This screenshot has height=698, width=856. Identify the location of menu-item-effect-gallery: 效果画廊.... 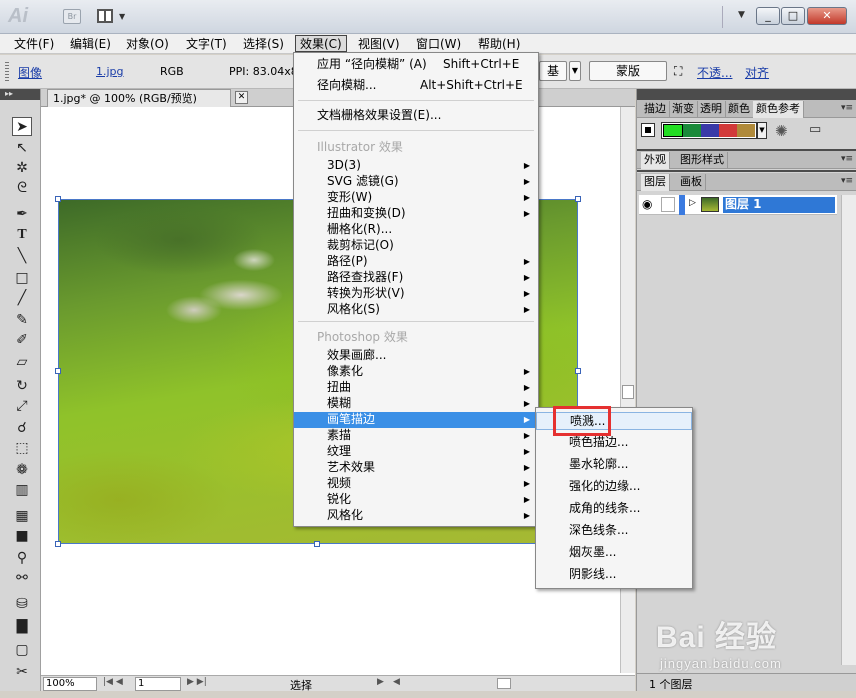
(416, 356).